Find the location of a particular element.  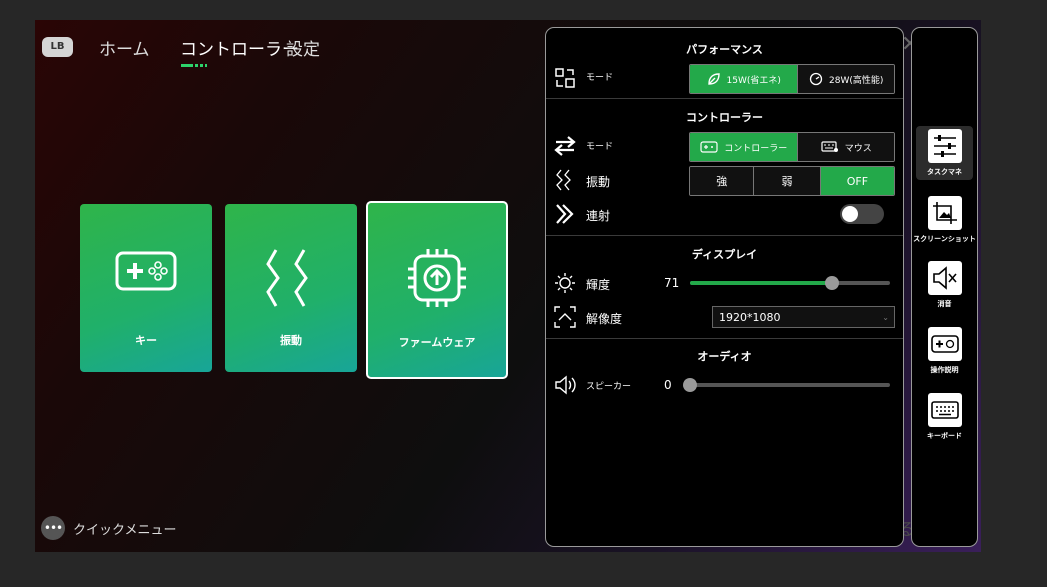

sidebar-item-label: タスクマネ is located at coordinates (944, 172).